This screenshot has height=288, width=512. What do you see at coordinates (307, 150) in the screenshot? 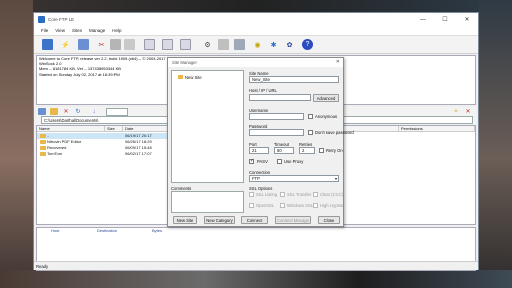
I see `retries-input: 2` at bounding box center [307, 150].